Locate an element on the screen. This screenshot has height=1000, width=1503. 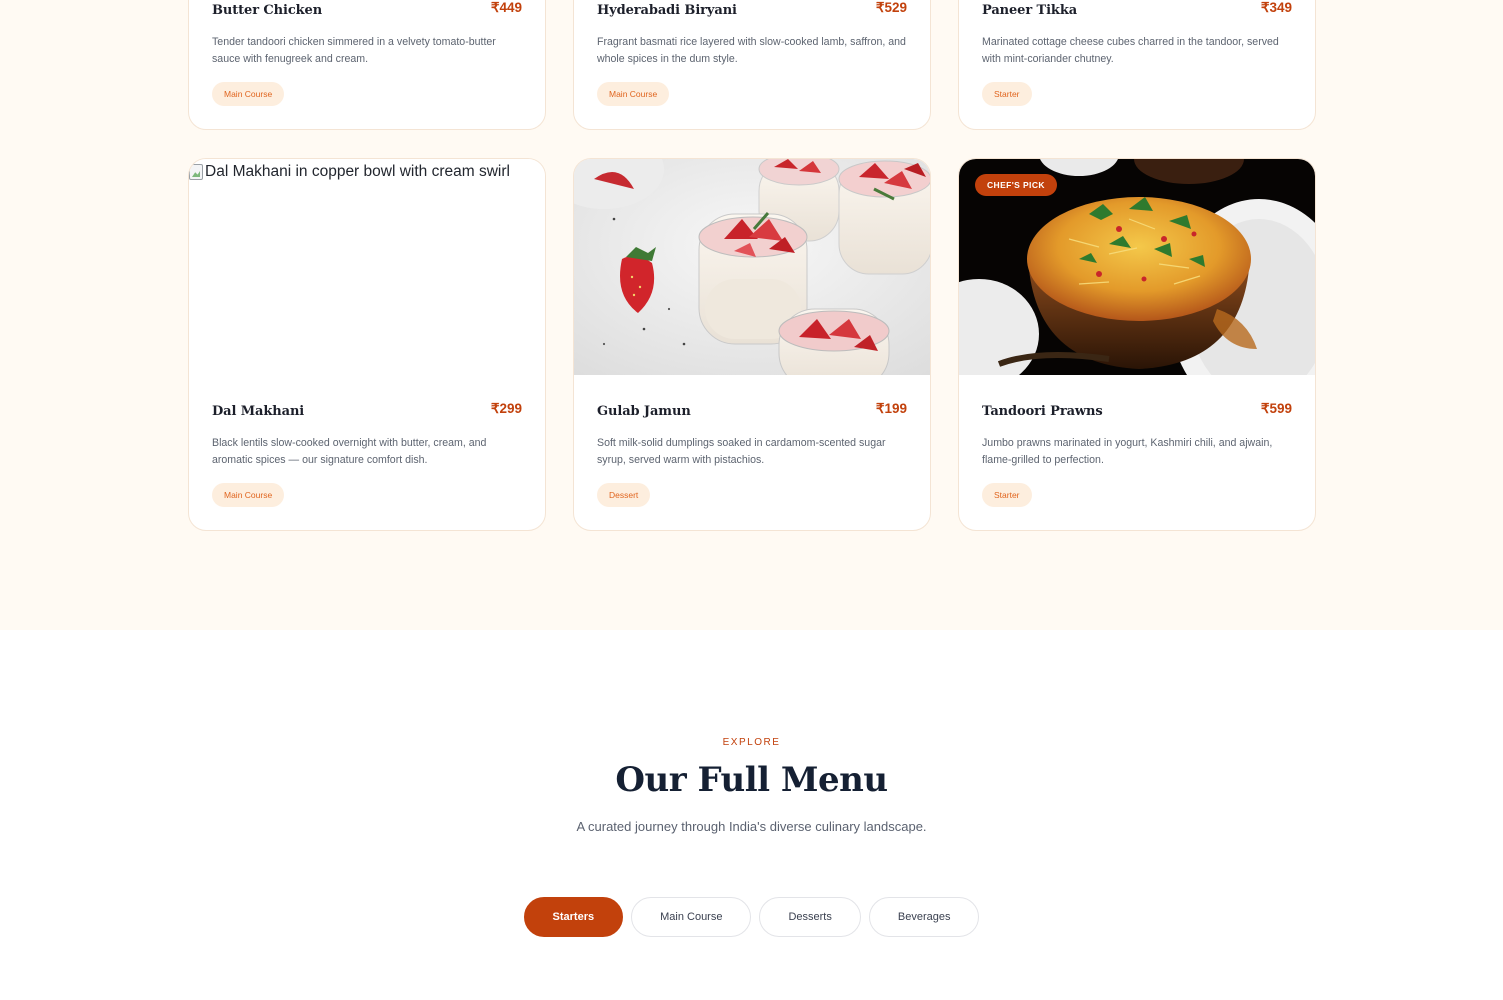
dish-price: ₹349 is located at coordinates (1276, 7).